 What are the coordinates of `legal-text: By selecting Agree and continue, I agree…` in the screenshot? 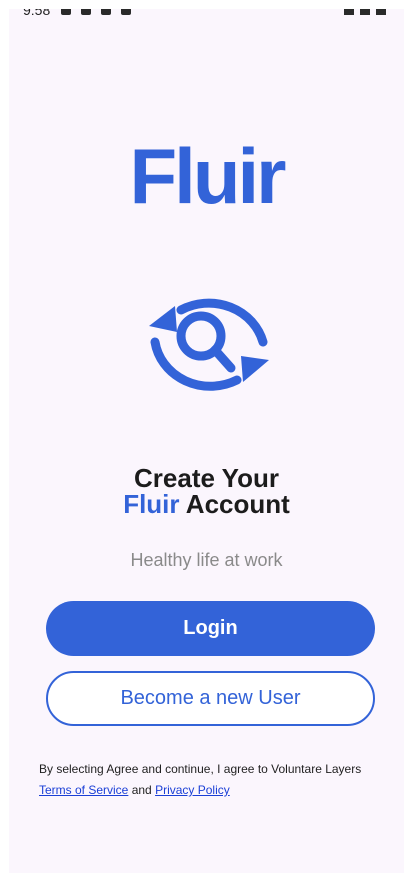 It's located at (200, 769).